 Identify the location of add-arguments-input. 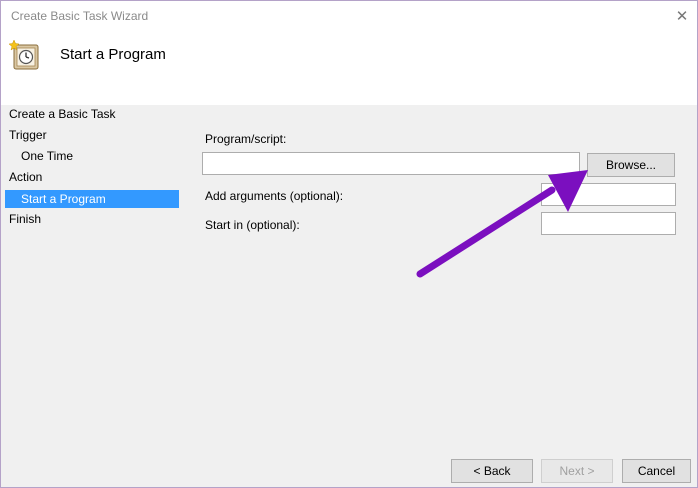
(608, 194).